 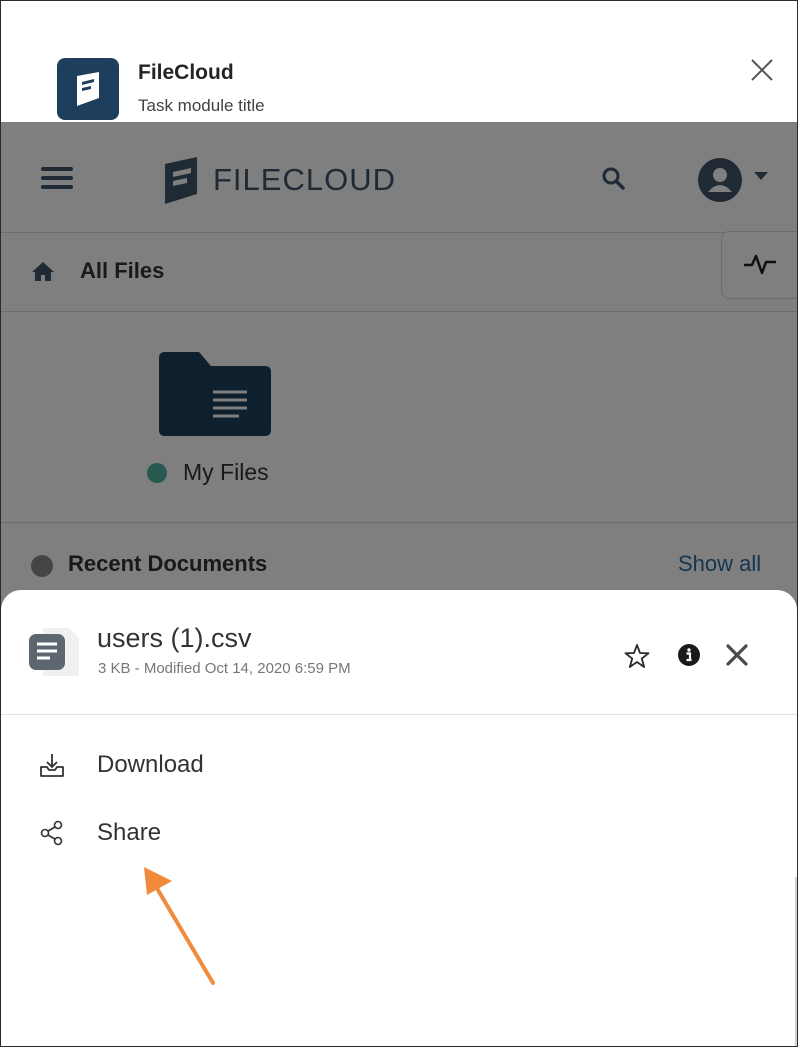 What do you see at coordinates (174, 638) in the screenshot?
I see `file-name: users (1).csv` at bounding box center [174, 638].